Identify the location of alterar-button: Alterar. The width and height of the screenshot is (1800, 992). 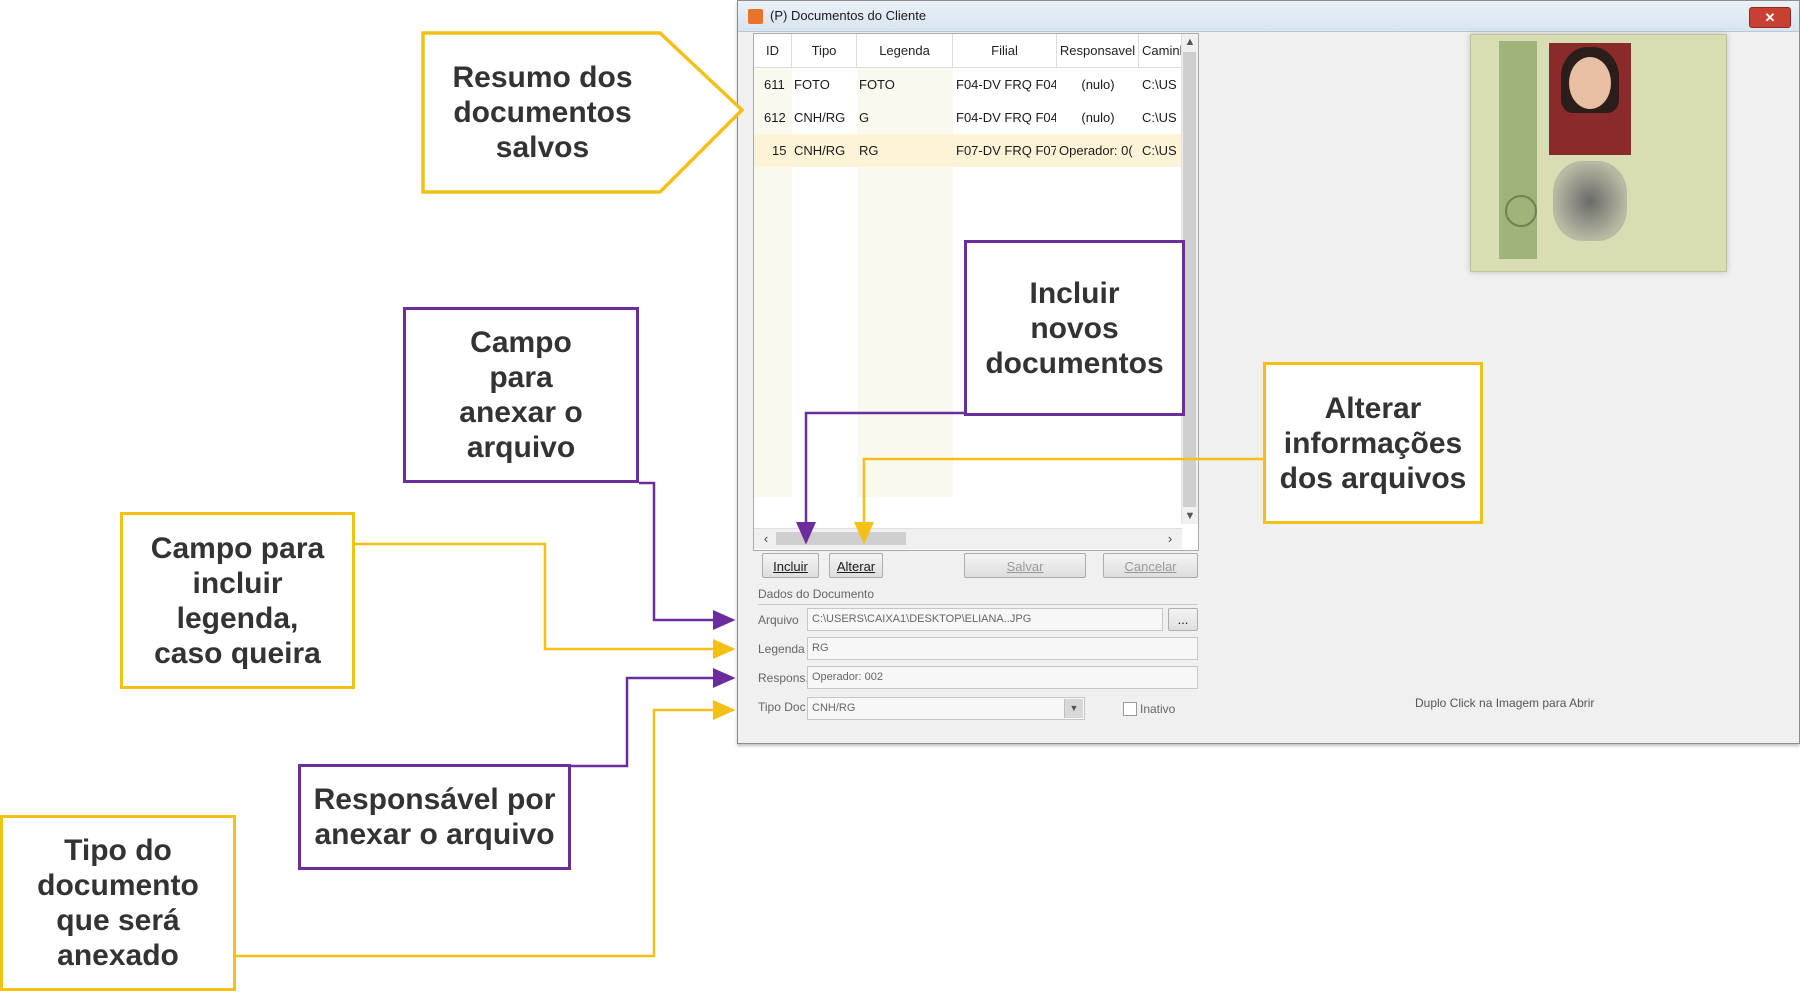
(856, 565).